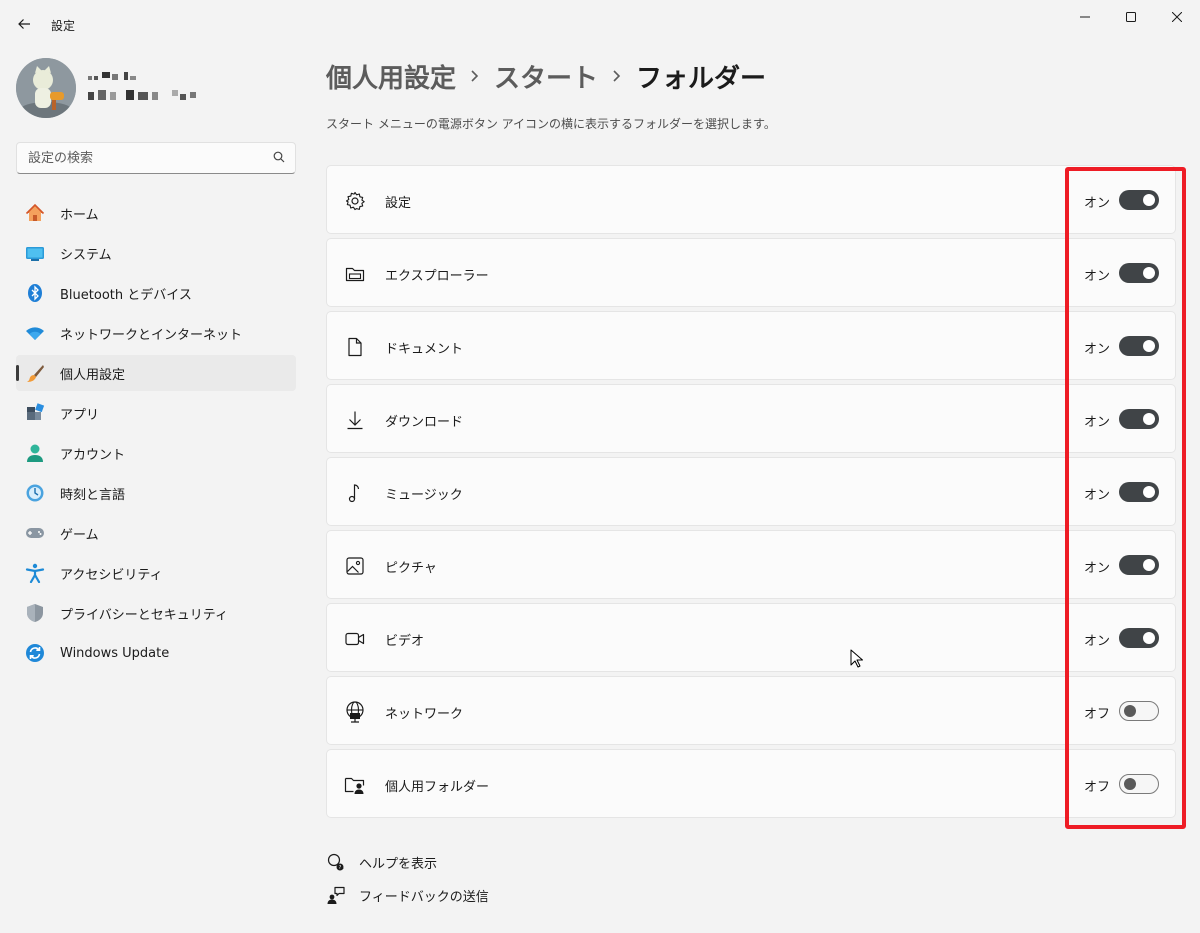  Describe the element at coordinates (142, 86) in the screenshot. I see `user-info-redacted` at that location.